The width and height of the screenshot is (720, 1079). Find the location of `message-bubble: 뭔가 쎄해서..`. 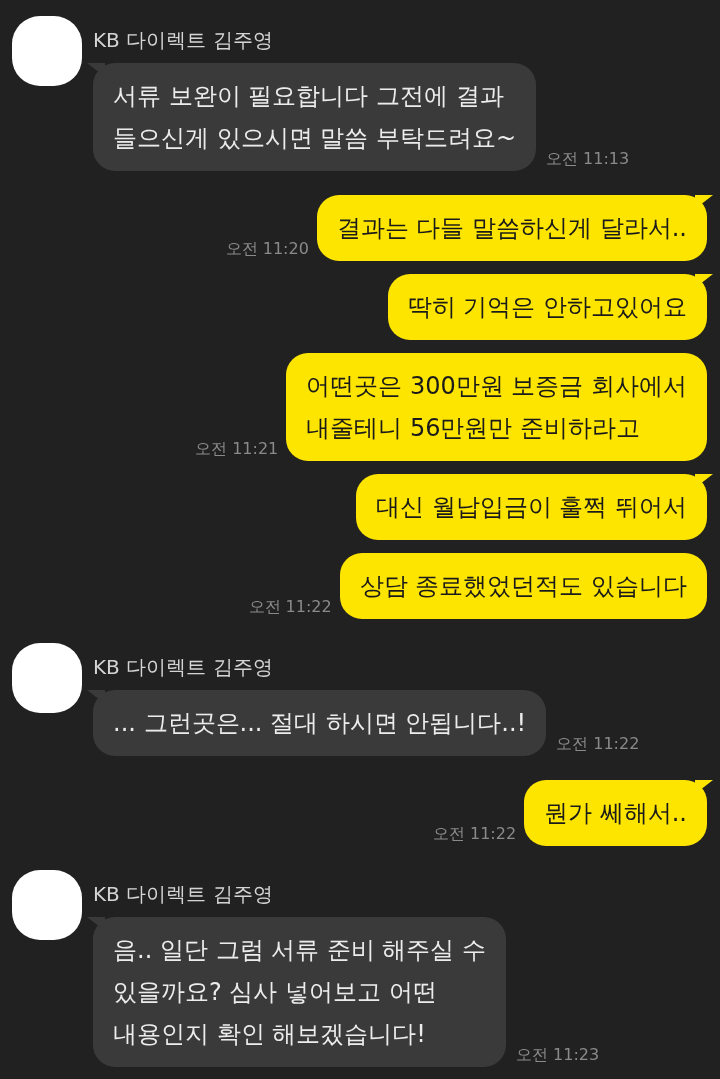

message-bubble: 뭔가 쎄해서.. is located at coordinates (618, 813).